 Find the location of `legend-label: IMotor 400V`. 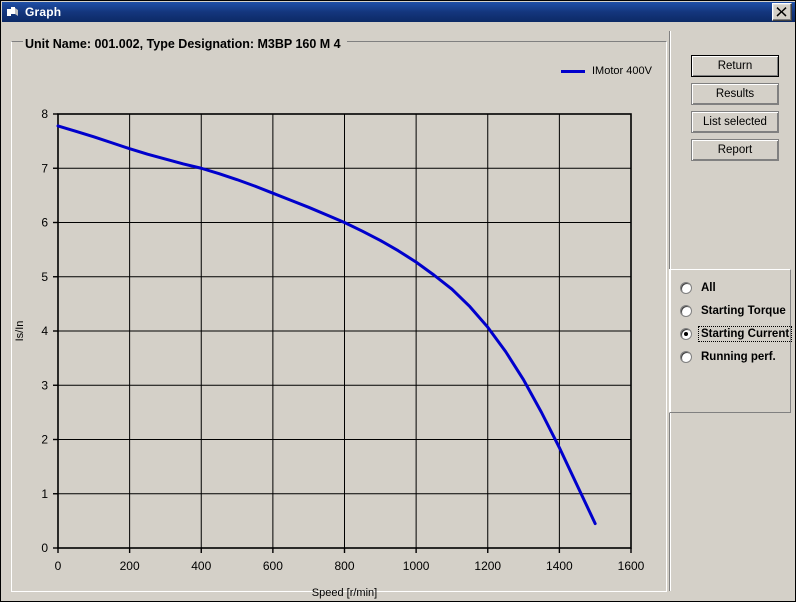

legend-label: IMotor 400V is located at coordinates (622, 71).